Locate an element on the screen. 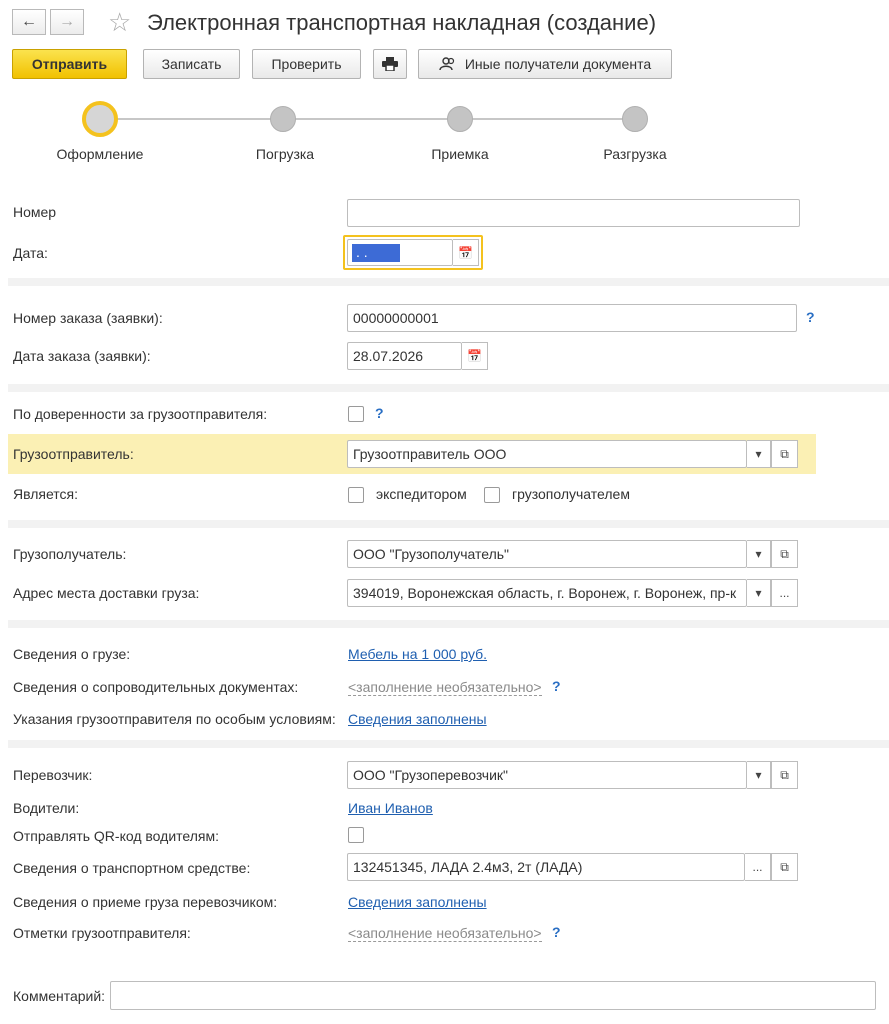  date-field: . . is located at coordinates (400, 252).